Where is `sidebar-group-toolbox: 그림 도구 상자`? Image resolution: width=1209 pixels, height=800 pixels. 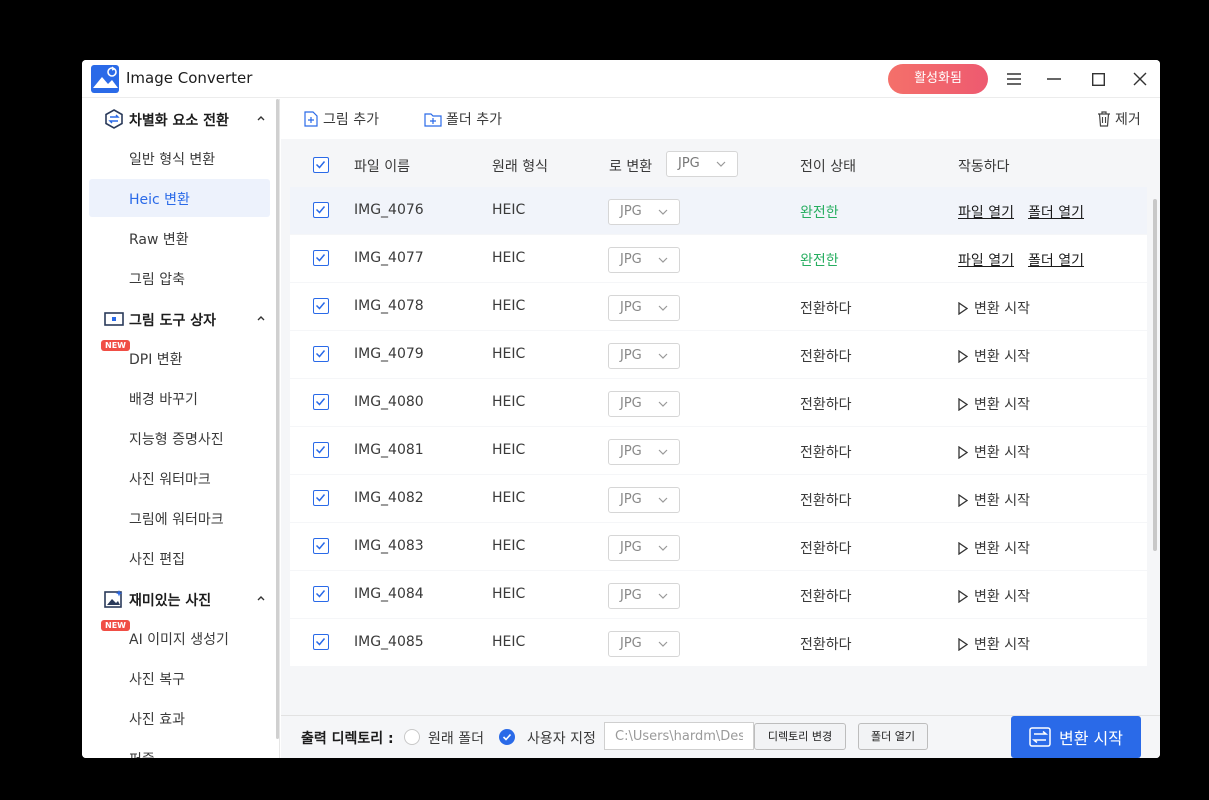 sidebar-group-toolbox: 그림 도구 상자 is located at coordinates (179, 319).